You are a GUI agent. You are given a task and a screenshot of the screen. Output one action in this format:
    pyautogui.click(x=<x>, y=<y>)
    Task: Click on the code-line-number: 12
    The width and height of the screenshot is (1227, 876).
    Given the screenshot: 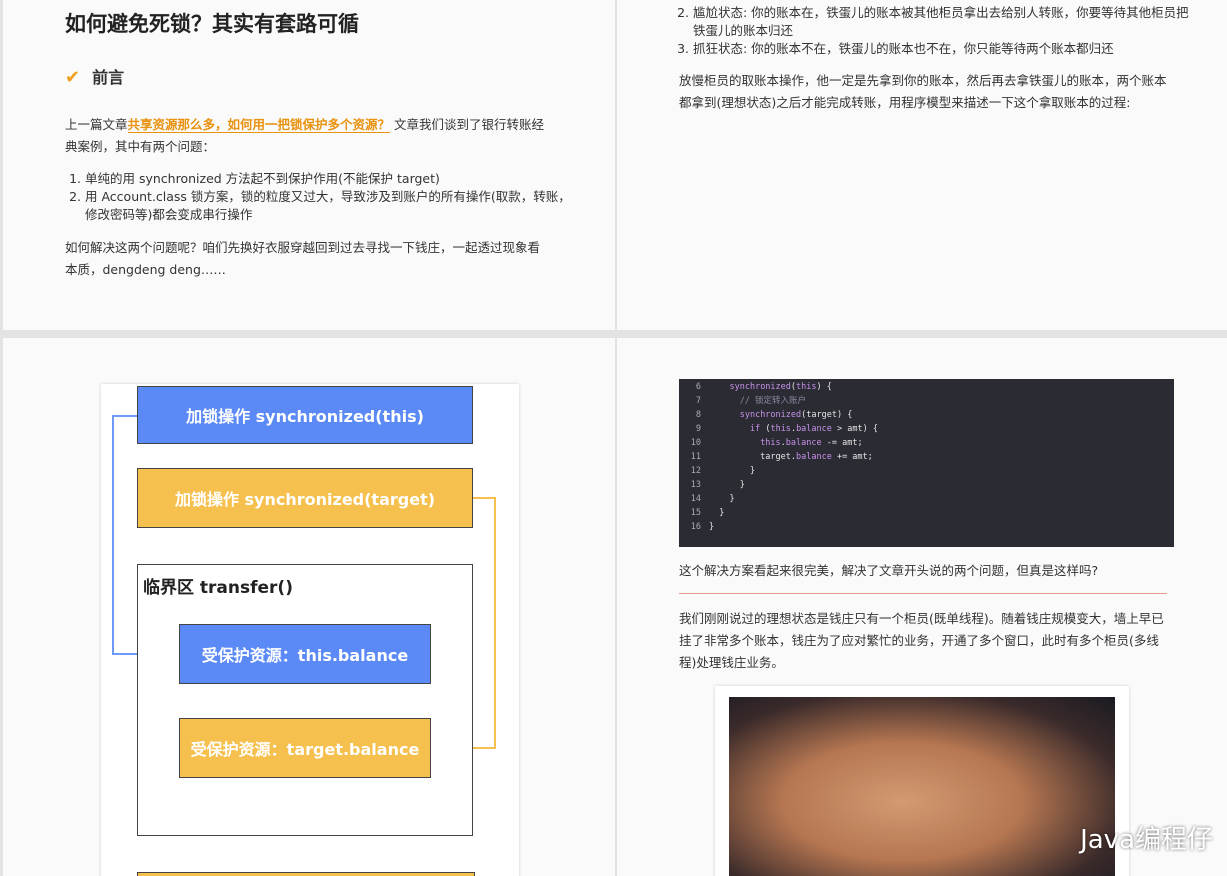 What is the action you would take?
    pyautogui.click(x=695, y=471)
    